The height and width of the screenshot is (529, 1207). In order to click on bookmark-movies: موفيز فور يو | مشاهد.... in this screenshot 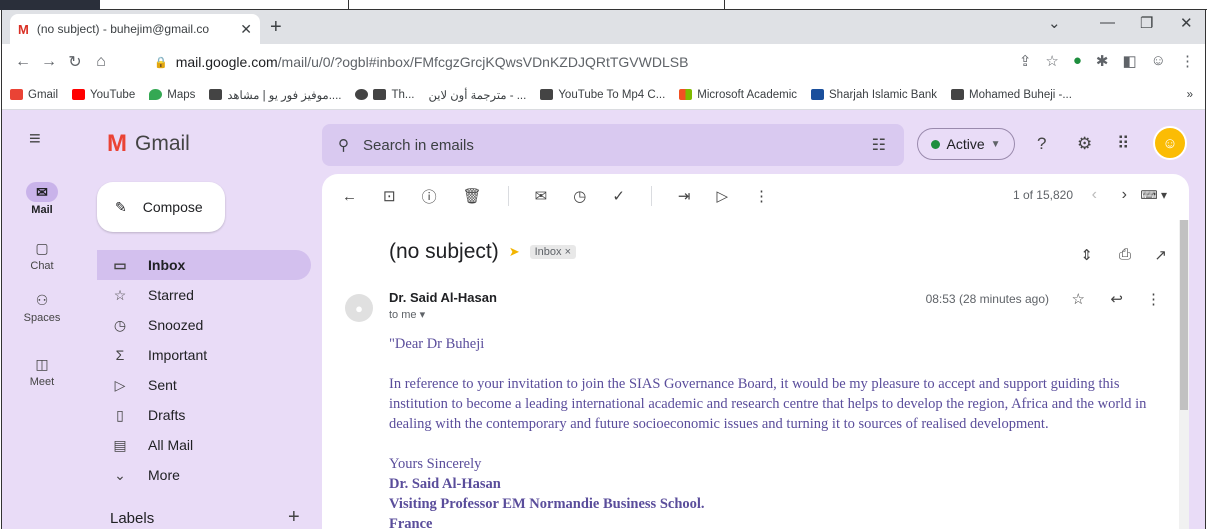, I will do `click(275, 95)`.